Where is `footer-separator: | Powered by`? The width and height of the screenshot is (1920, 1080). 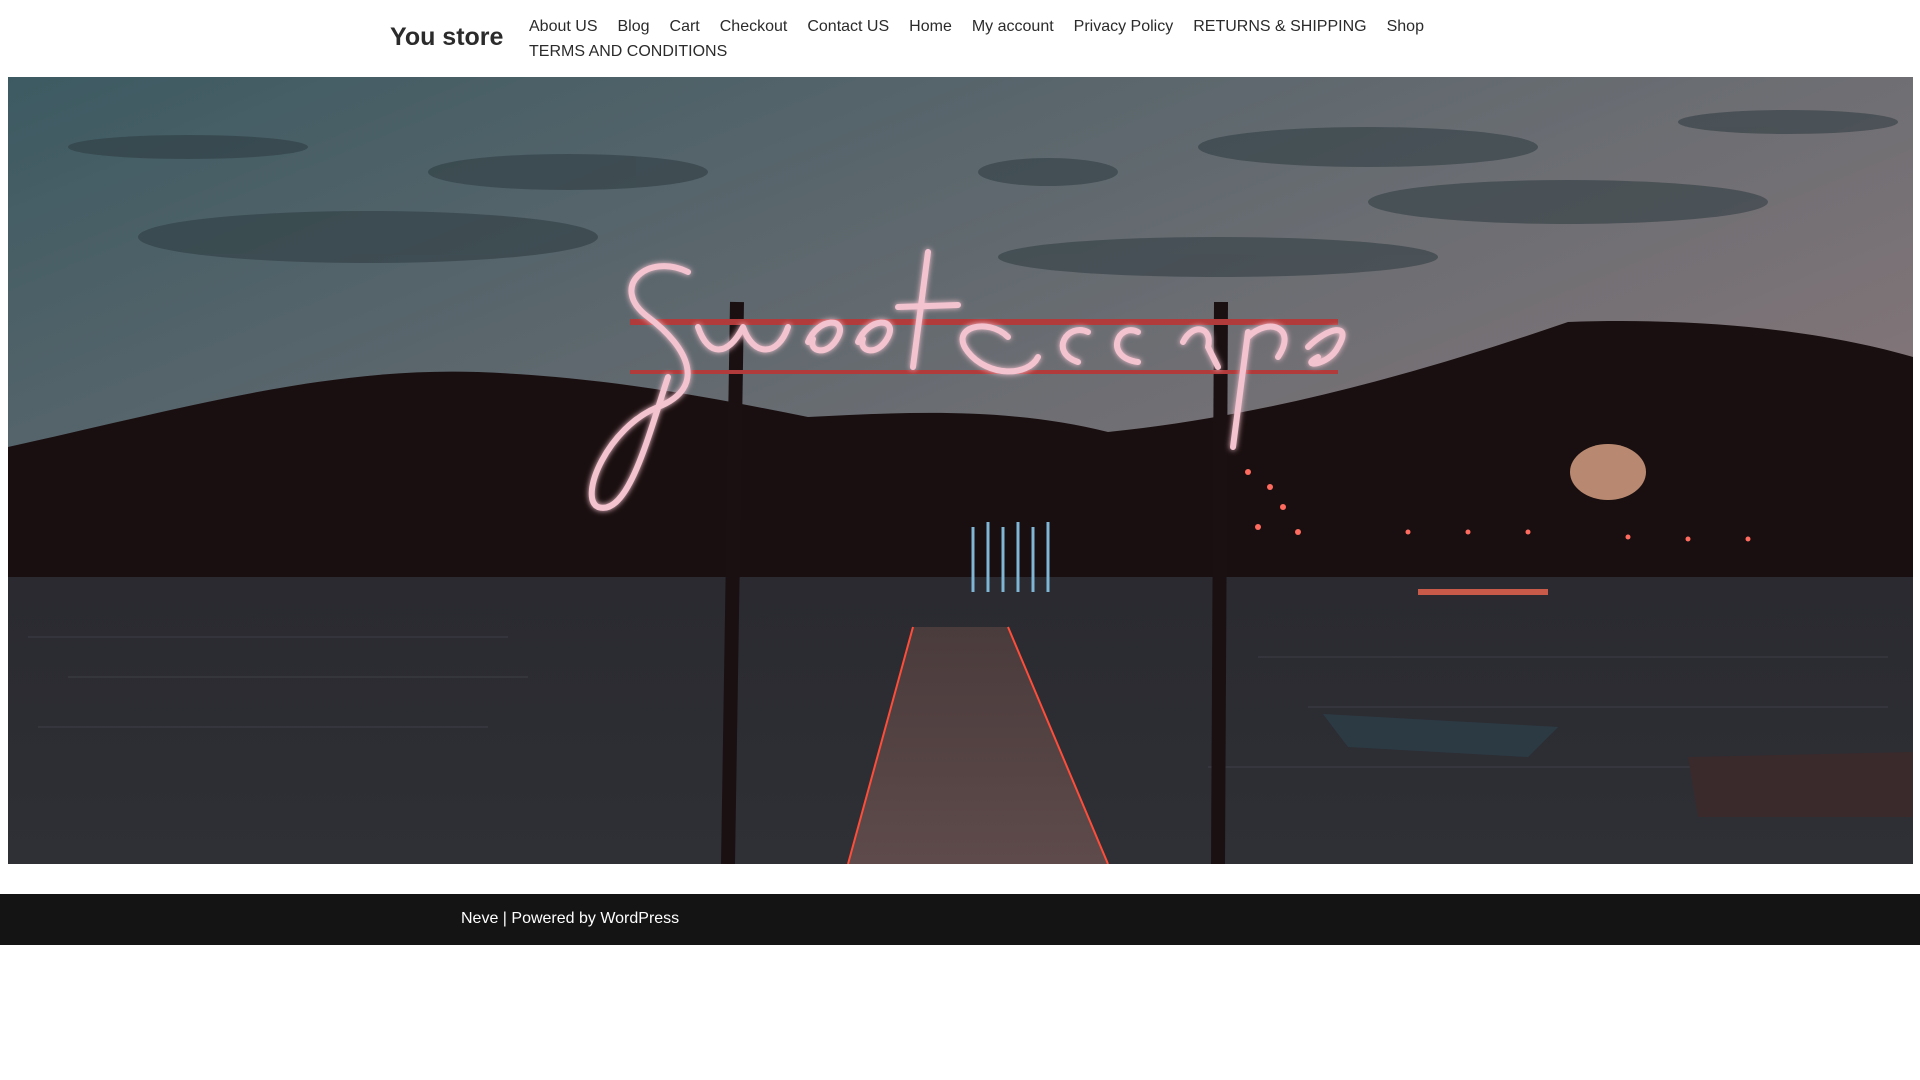
footer-separator: | Powered by is located at coordinates (549, 918).